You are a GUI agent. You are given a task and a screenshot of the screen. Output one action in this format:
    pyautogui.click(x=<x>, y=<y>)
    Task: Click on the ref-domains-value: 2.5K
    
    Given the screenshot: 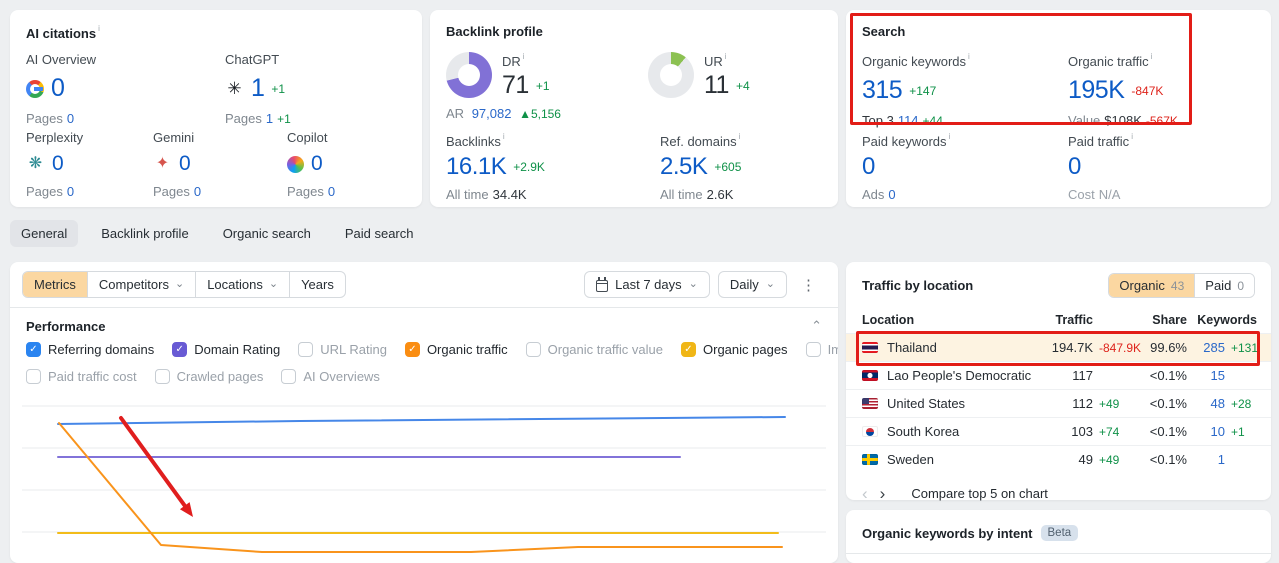 What is the action you would take?
    pyautogui.click(x=684, y=167)
    